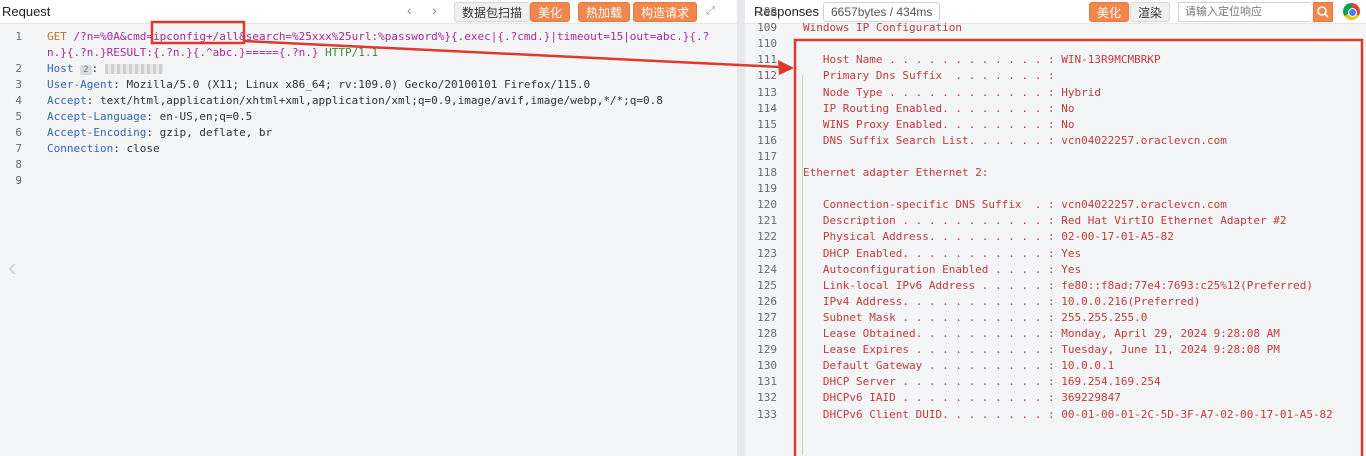 This screenshot has width=1366, height=456. I want to click on line-number: 121, so click(767, 221).